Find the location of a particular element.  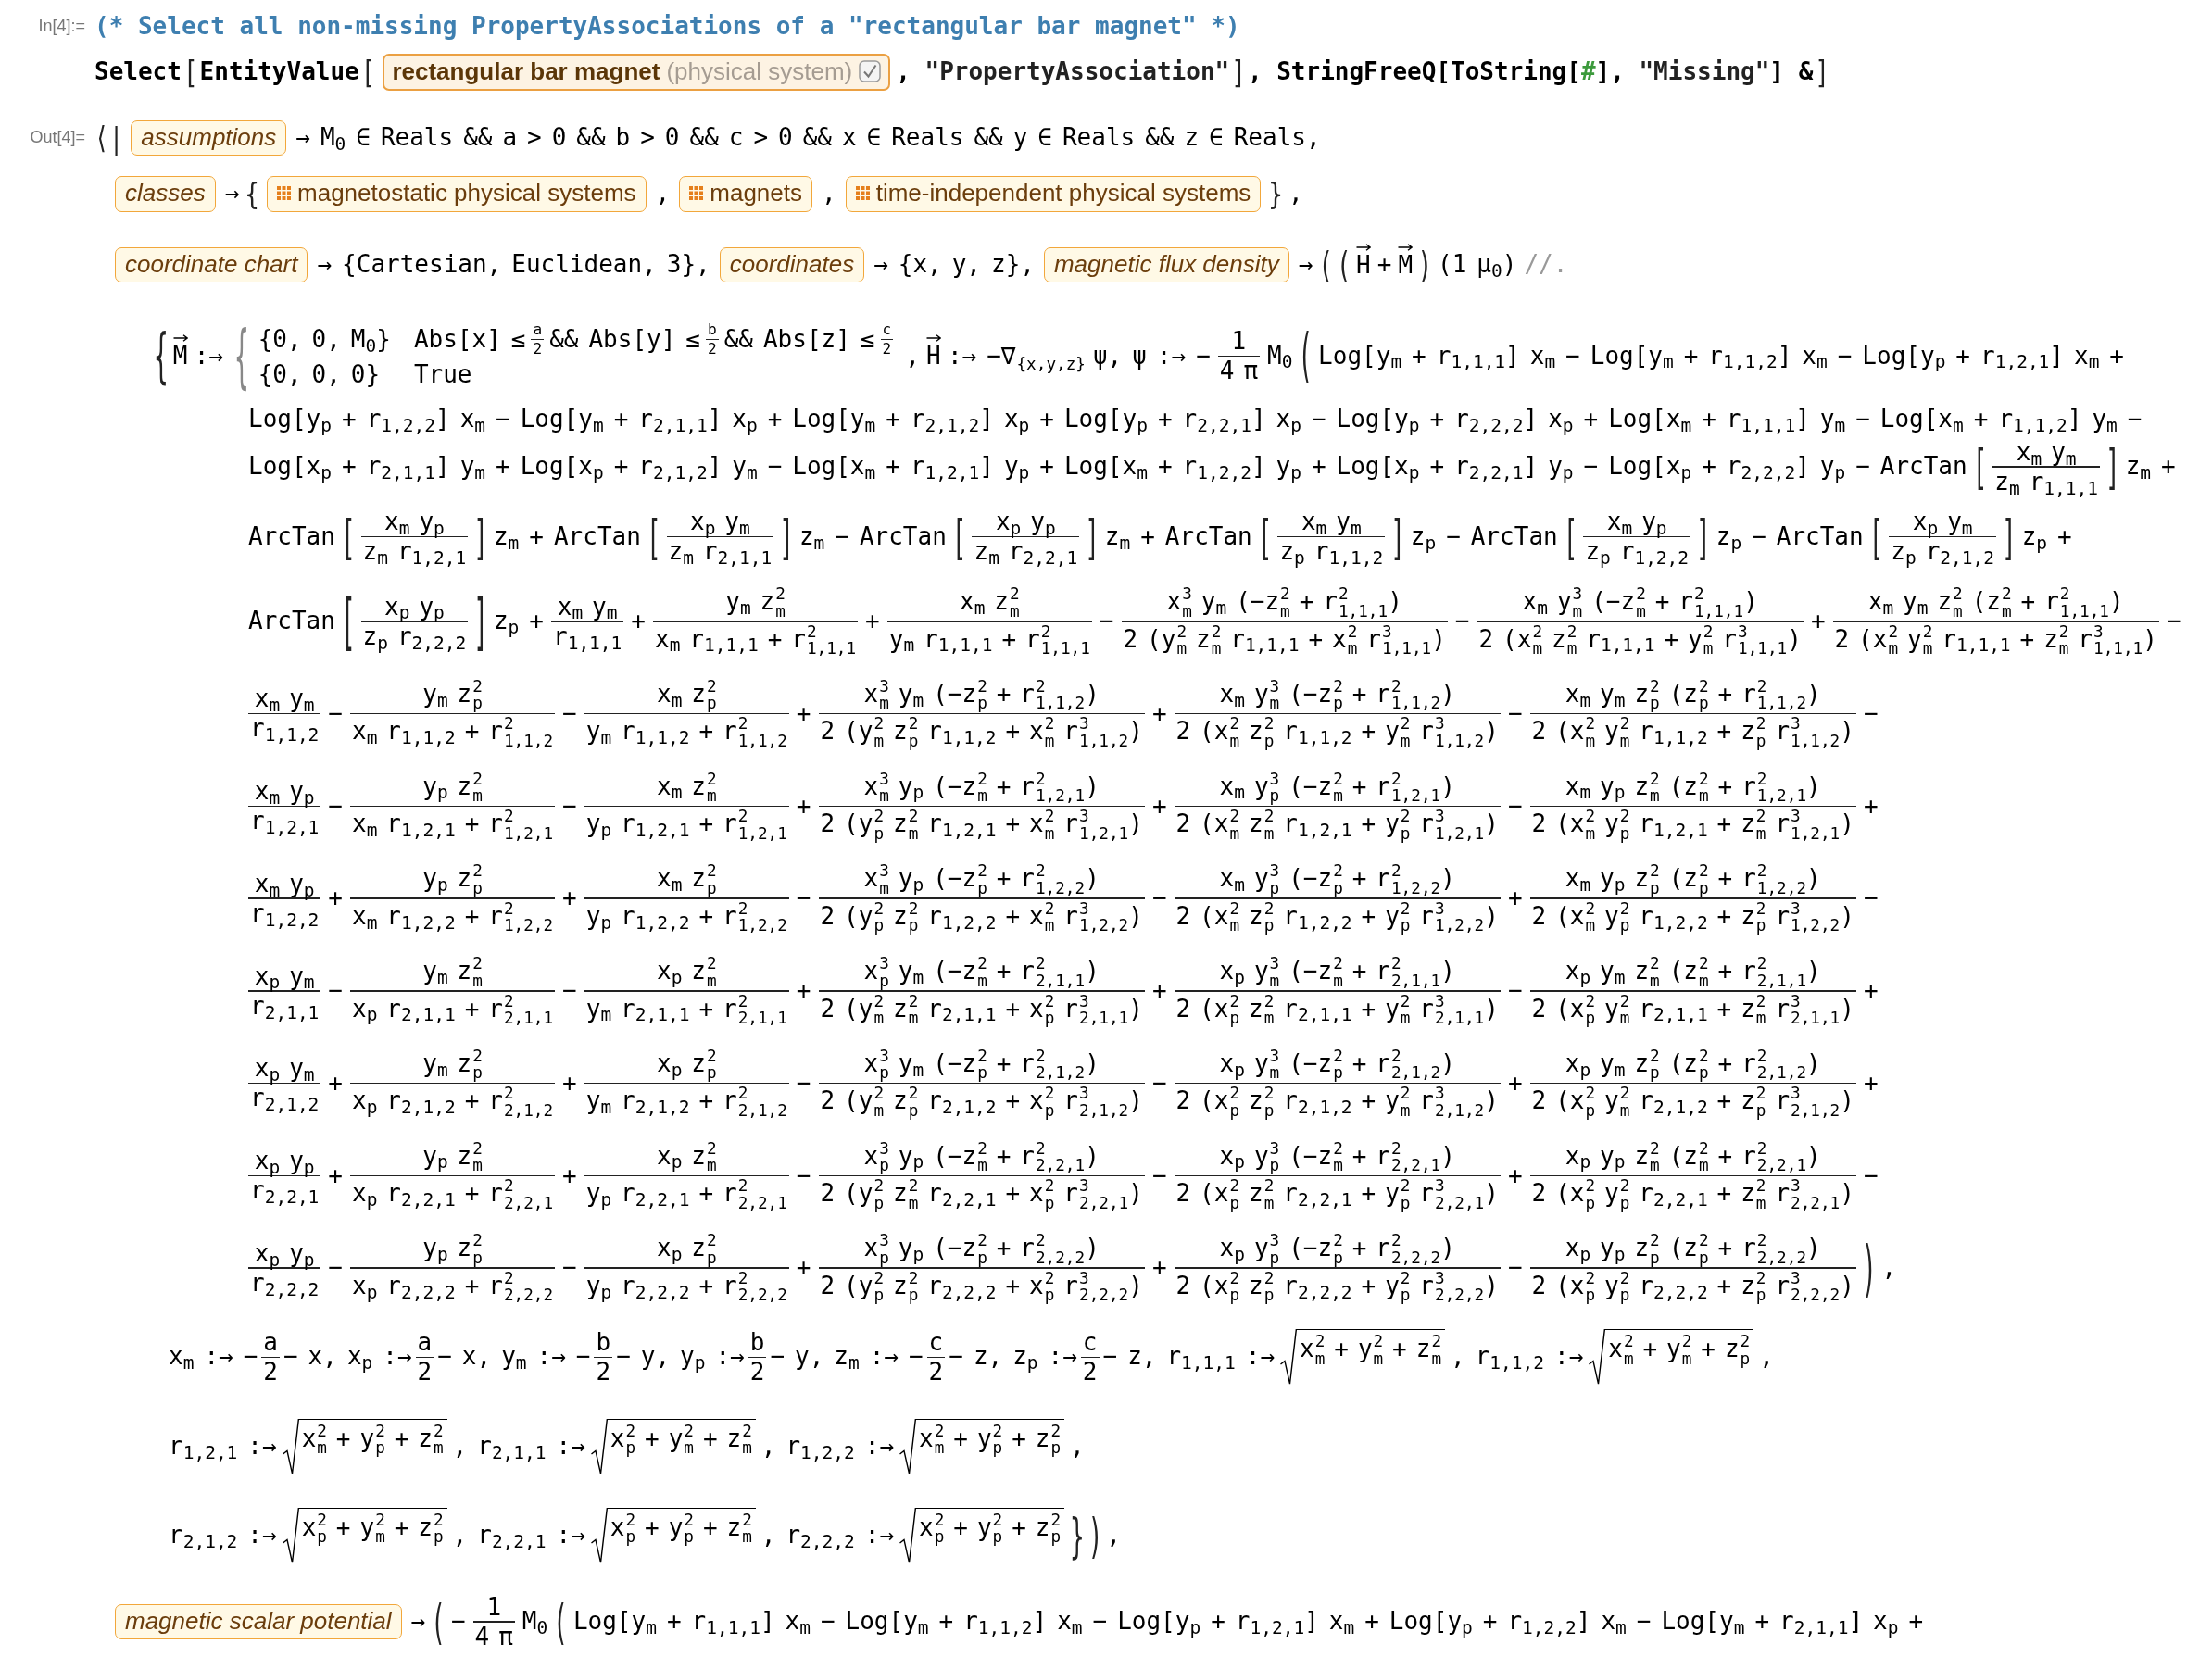

formula-text: → is located at coordinates (1305, 264).